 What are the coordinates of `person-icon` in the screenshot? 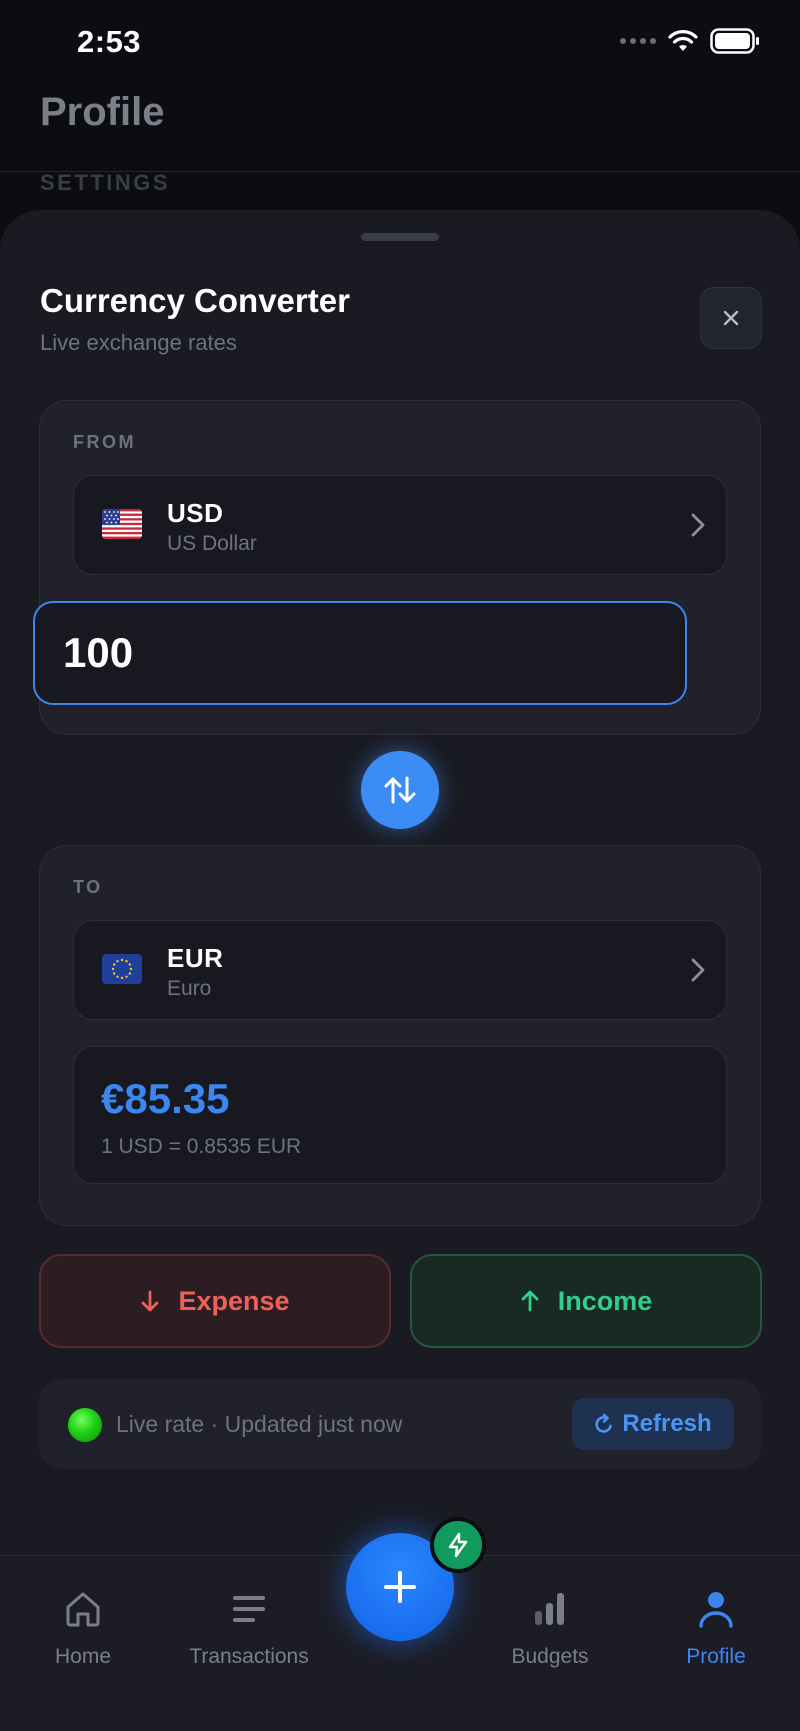 It's located at (716, 1610).